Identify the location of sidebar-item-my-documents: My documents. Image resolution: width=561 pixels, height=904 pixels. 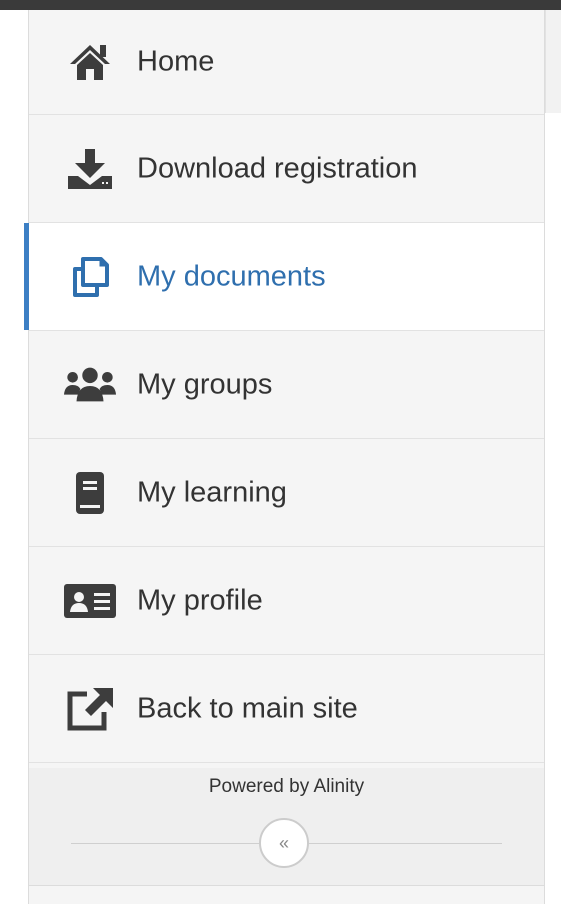
(284, 277).